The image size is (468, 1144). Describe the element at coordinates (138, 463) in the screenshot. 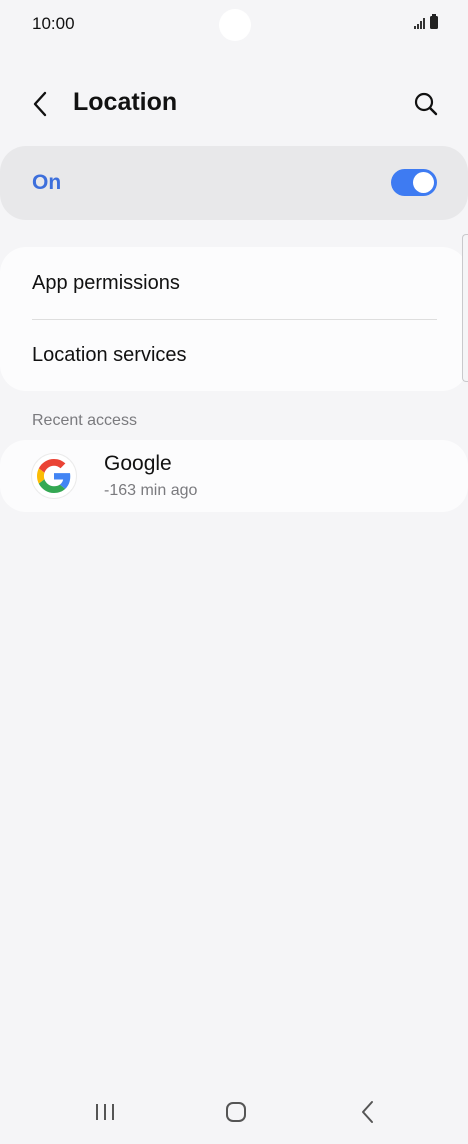

I see `app-name: Google` at that location.